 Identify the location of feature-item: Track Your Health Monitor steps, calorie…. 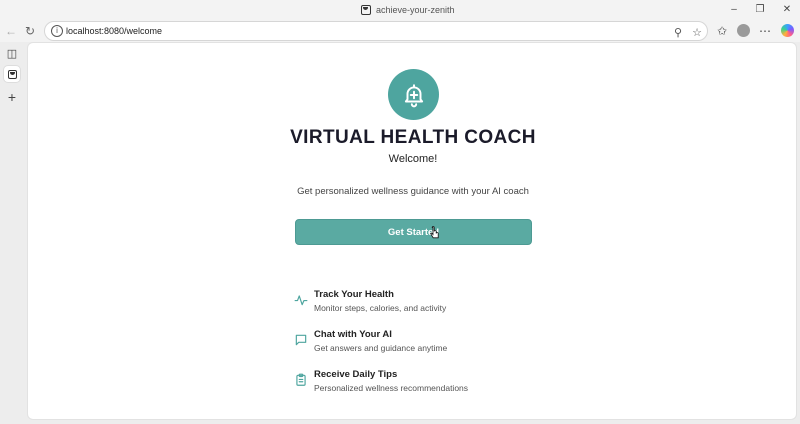
(424, 304).